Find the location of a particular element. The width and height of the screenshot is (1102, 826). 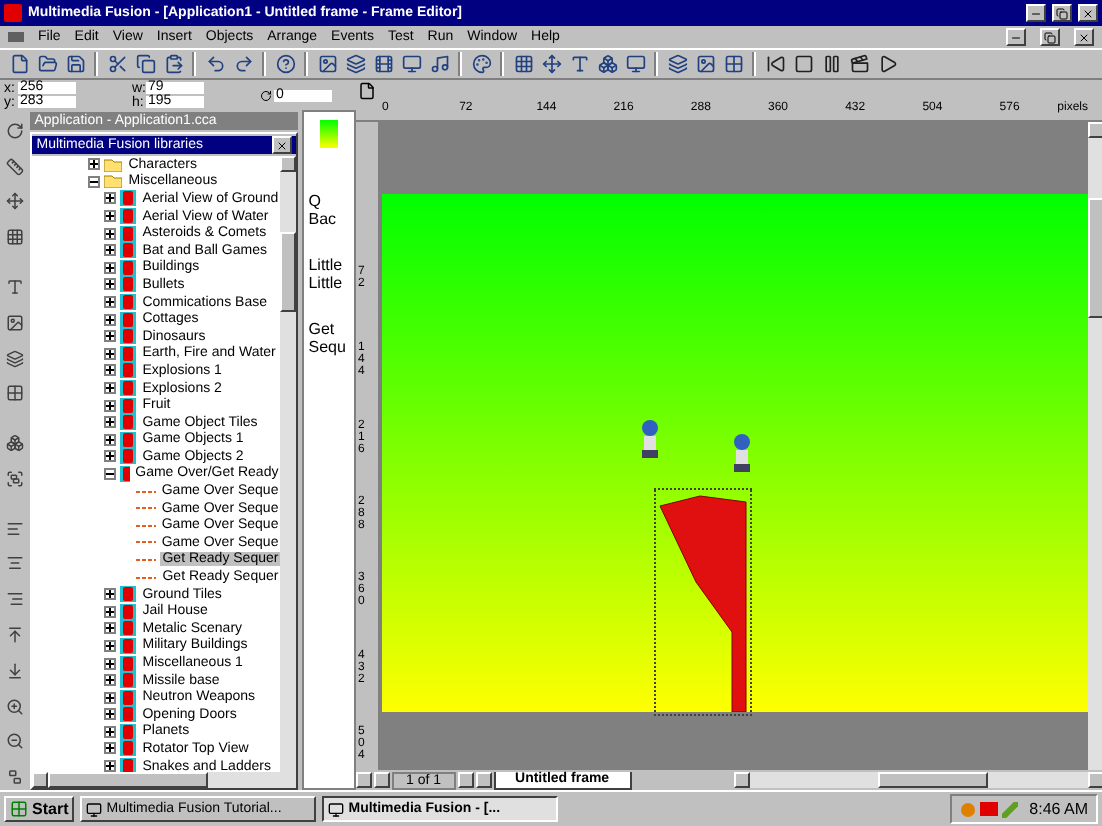

close-icon is located at coordinates (1084, 37).